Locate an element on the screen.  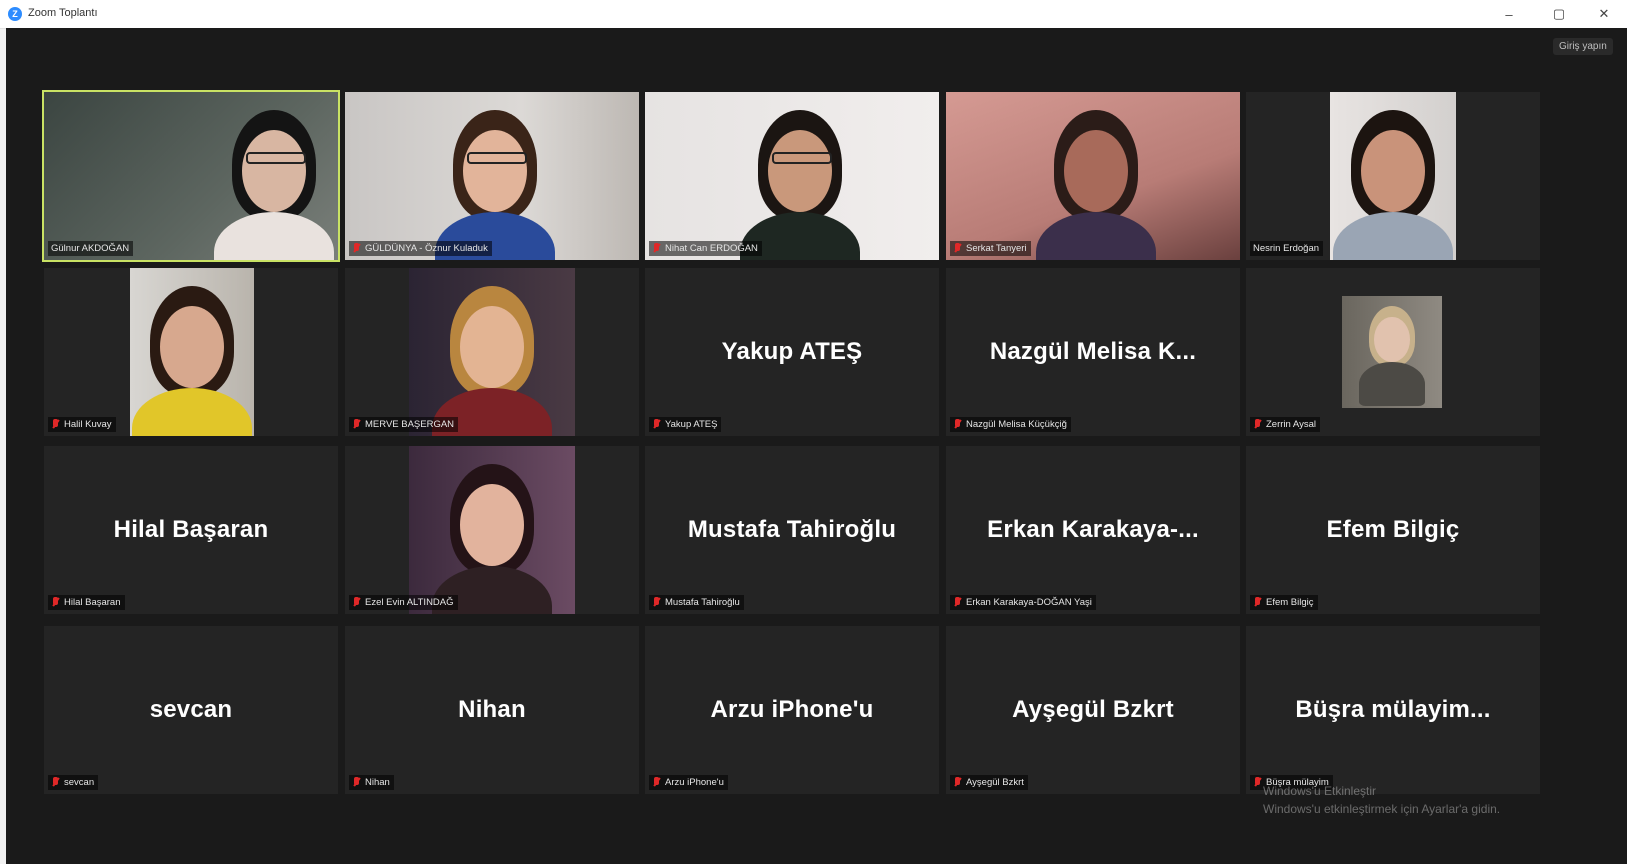
participant-name: Yakup ATEŞ is located at coordinates (691, 424).